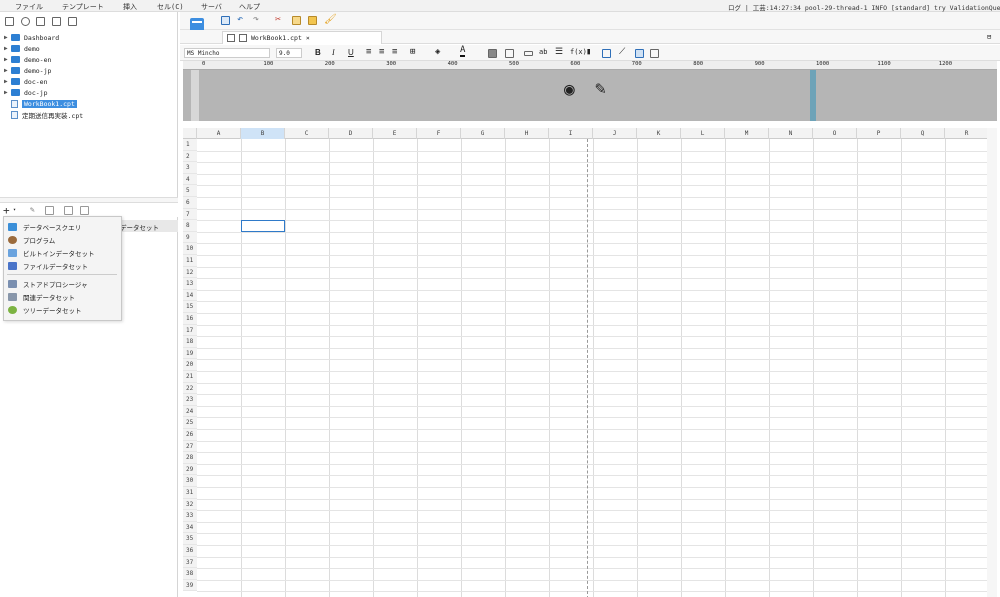 The height and width of the screenshot is (597, 1000). I want to click on font-color-icon: A, so click(463, 51).